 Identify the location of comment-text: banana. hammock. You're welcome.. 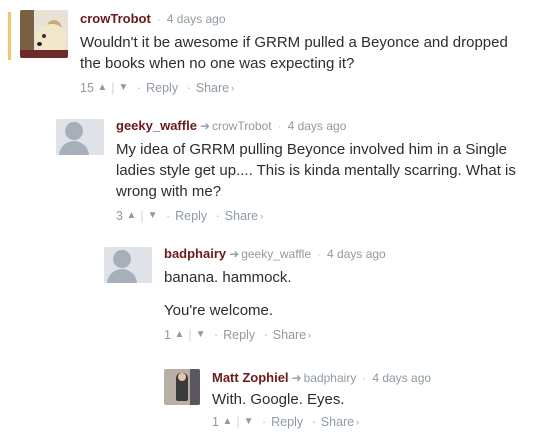
(347, 294).